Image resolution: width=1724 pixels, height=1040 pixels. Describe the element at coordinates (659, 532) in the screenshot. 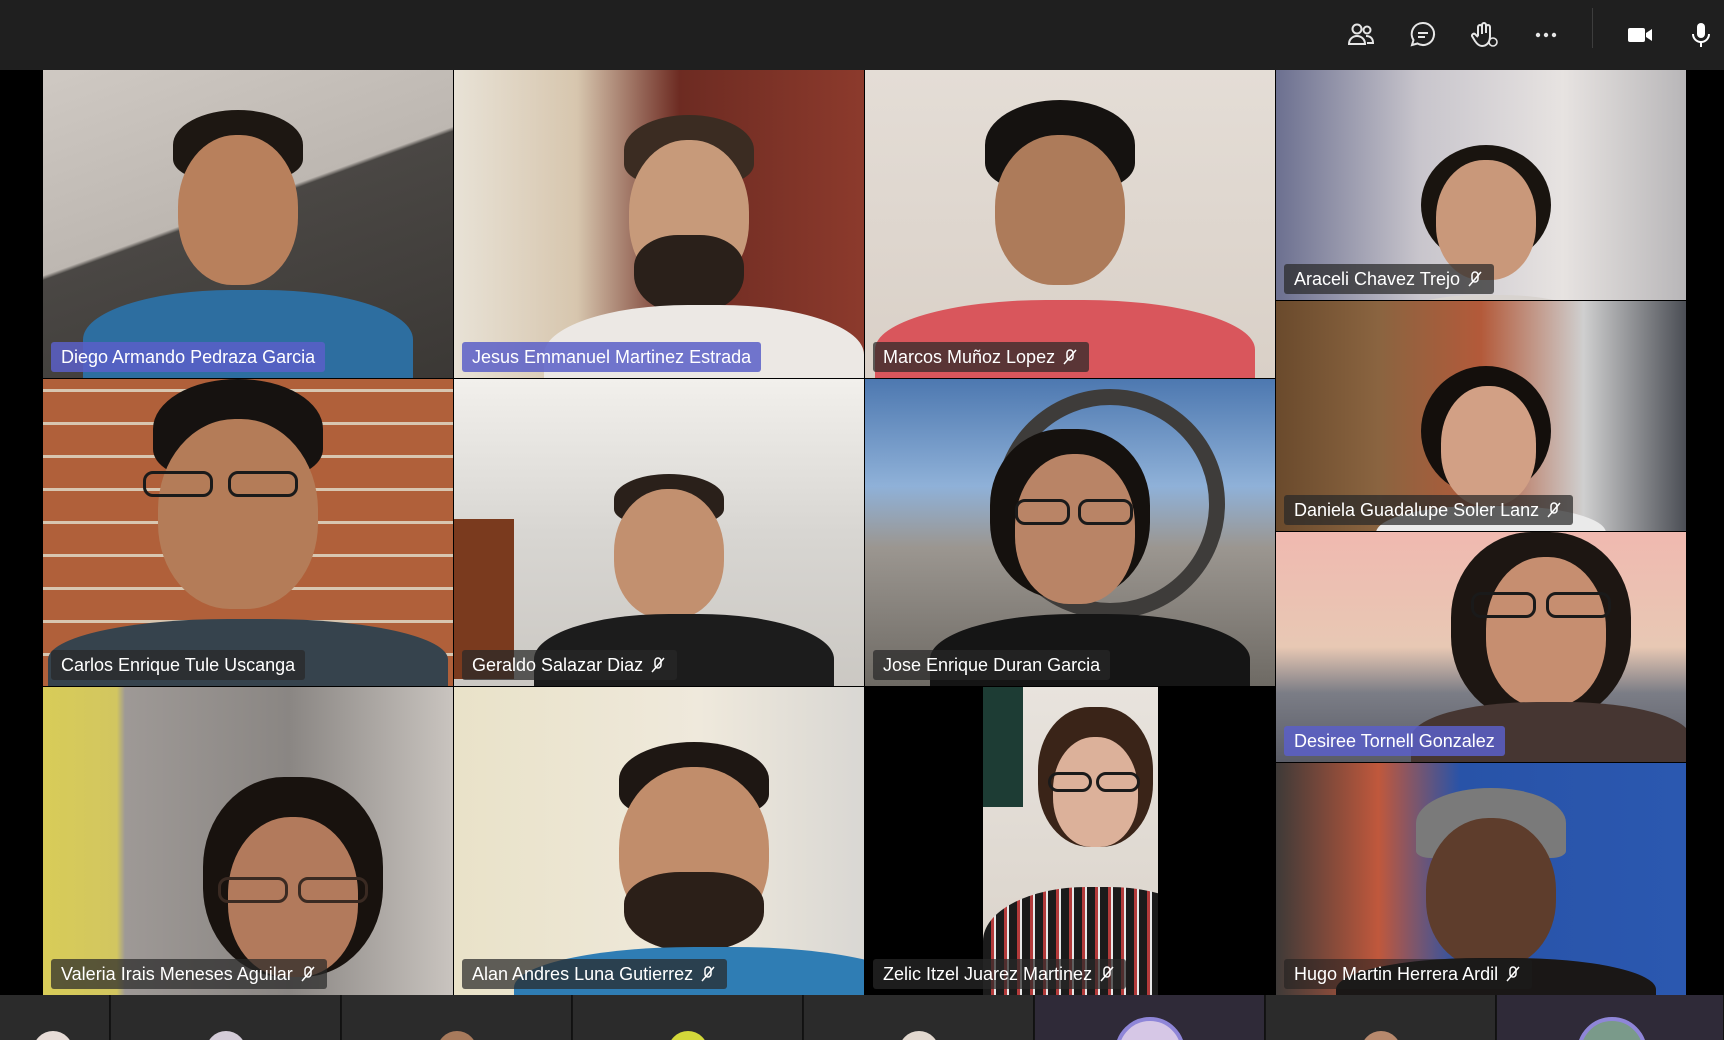

I see `participant-tile: Geraldo Salazar Diaz` at that location.